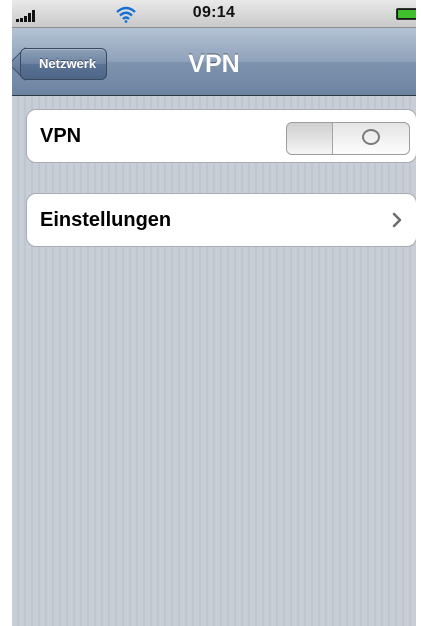 This screenshot has height=626, width=421. What do you see at coordinates (406, 14) in the screenshot?
I see `battery-icon` at bounding box center [406, 14].